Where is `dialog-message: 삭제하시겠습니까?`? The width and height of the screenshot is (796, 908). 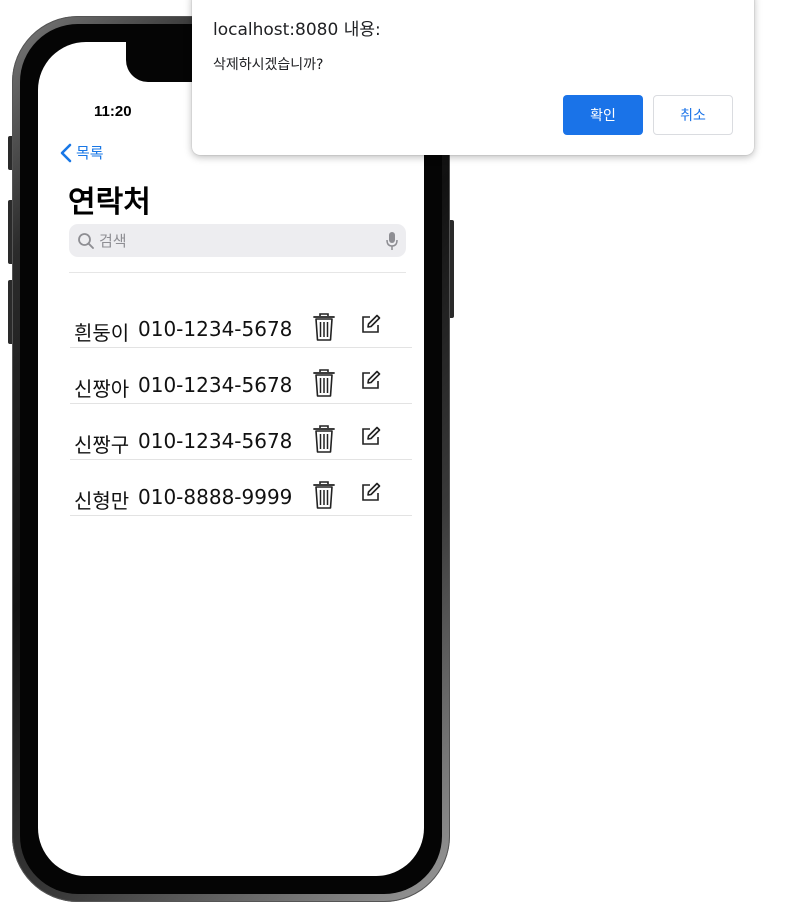
dialog-message: 삭제하시겠습니까? is located at coordinates (268, 65).